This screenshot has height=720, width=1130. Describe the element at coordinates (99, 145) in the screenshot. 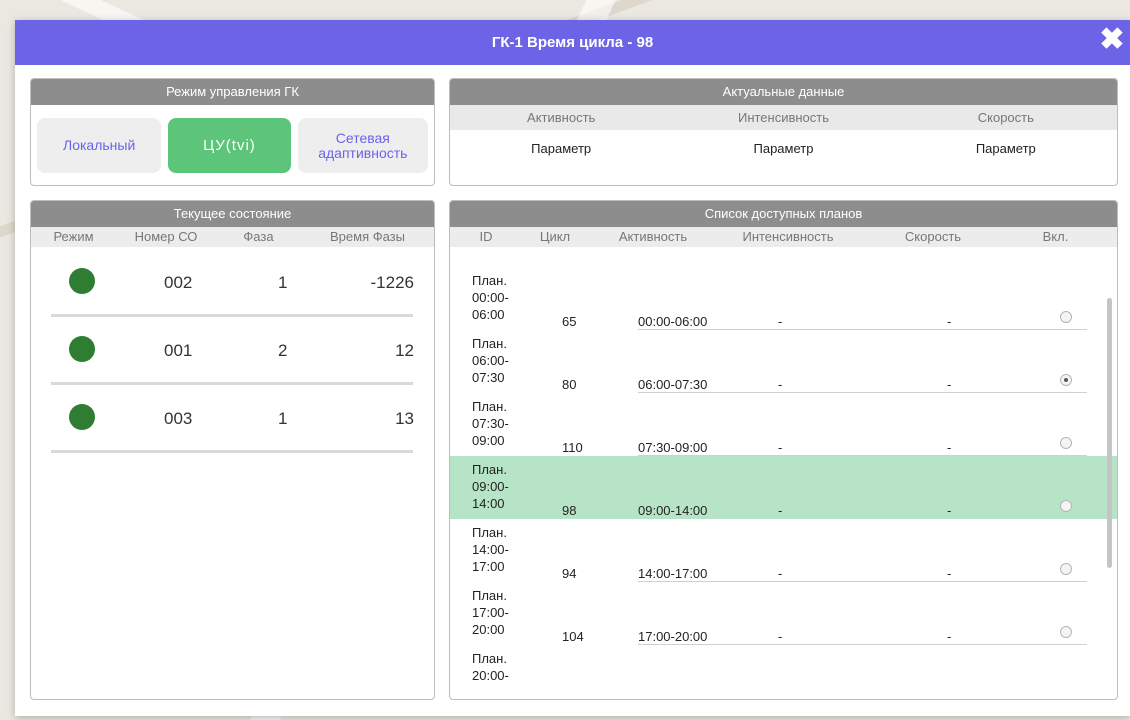

I see `mode-local-button: Локальный` at that location.